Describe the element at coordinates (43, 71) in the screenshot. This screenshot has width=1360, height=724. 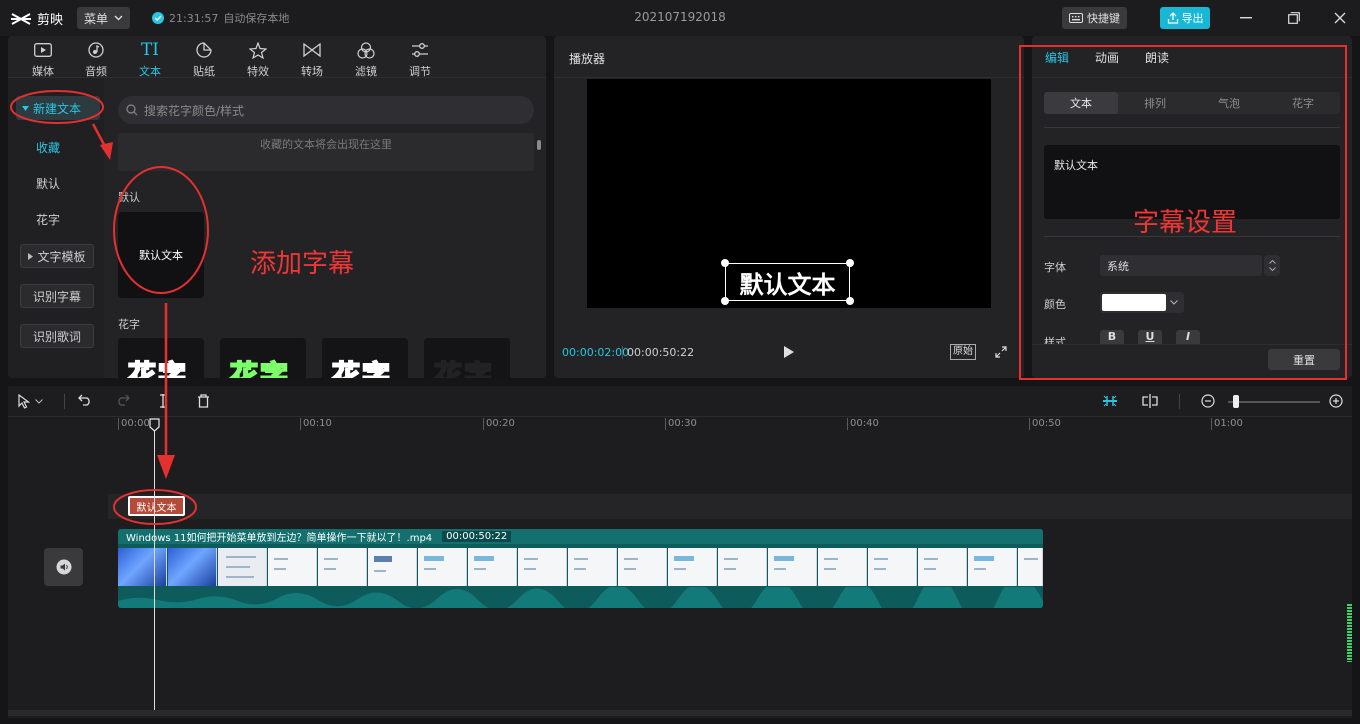
I see `tab-media-label: 媒体` at that location.